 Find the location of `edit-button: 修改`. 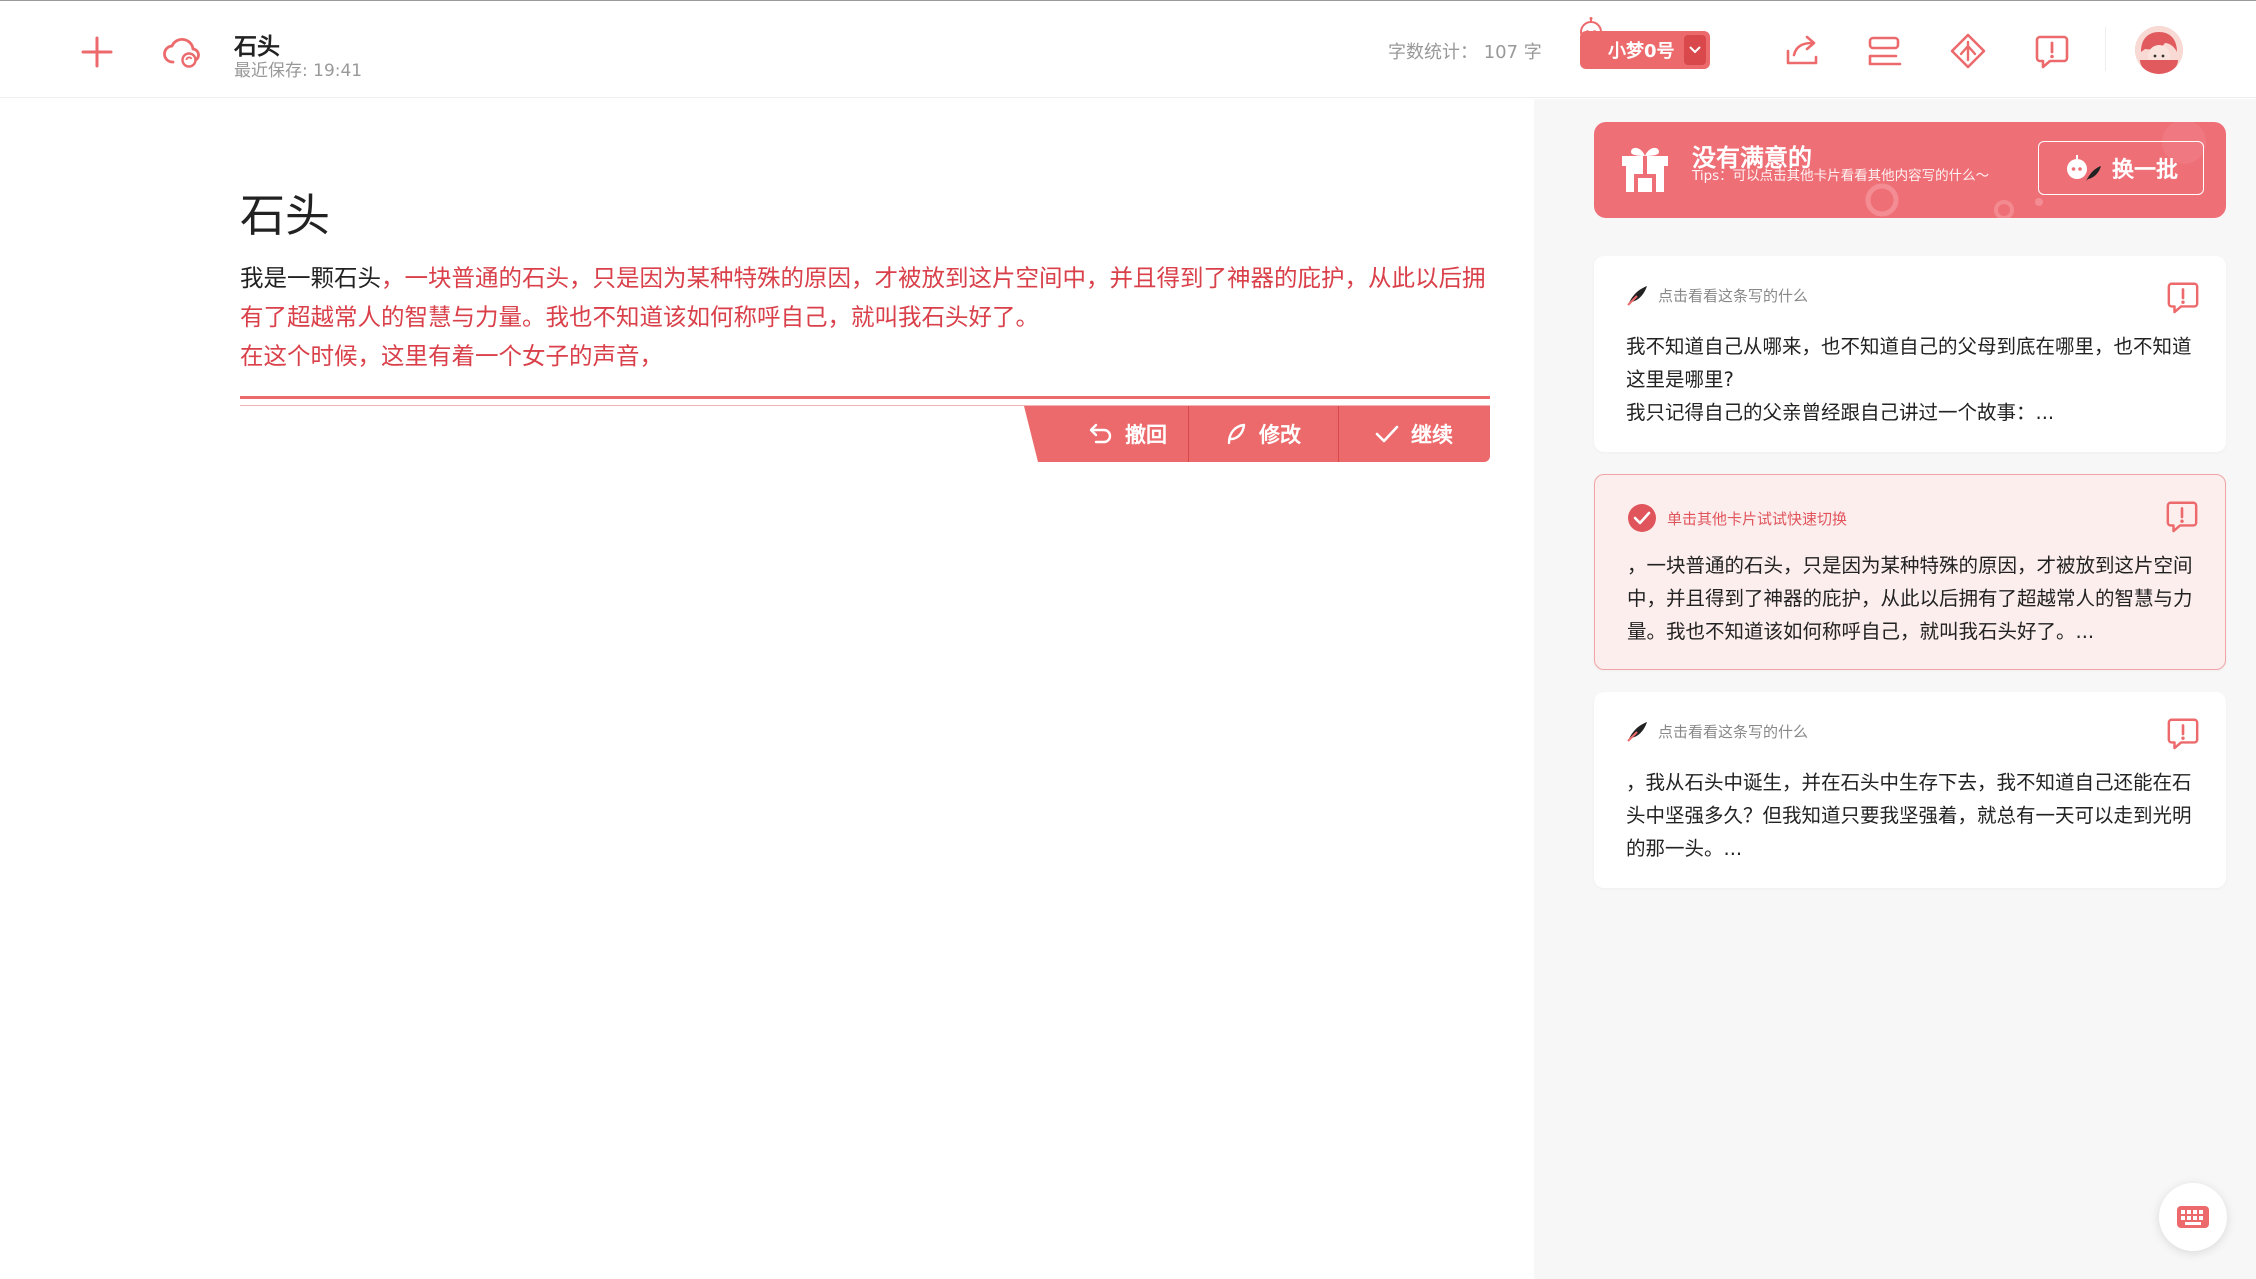

edit-button: 修改 is located at coordinates (1263, 434).